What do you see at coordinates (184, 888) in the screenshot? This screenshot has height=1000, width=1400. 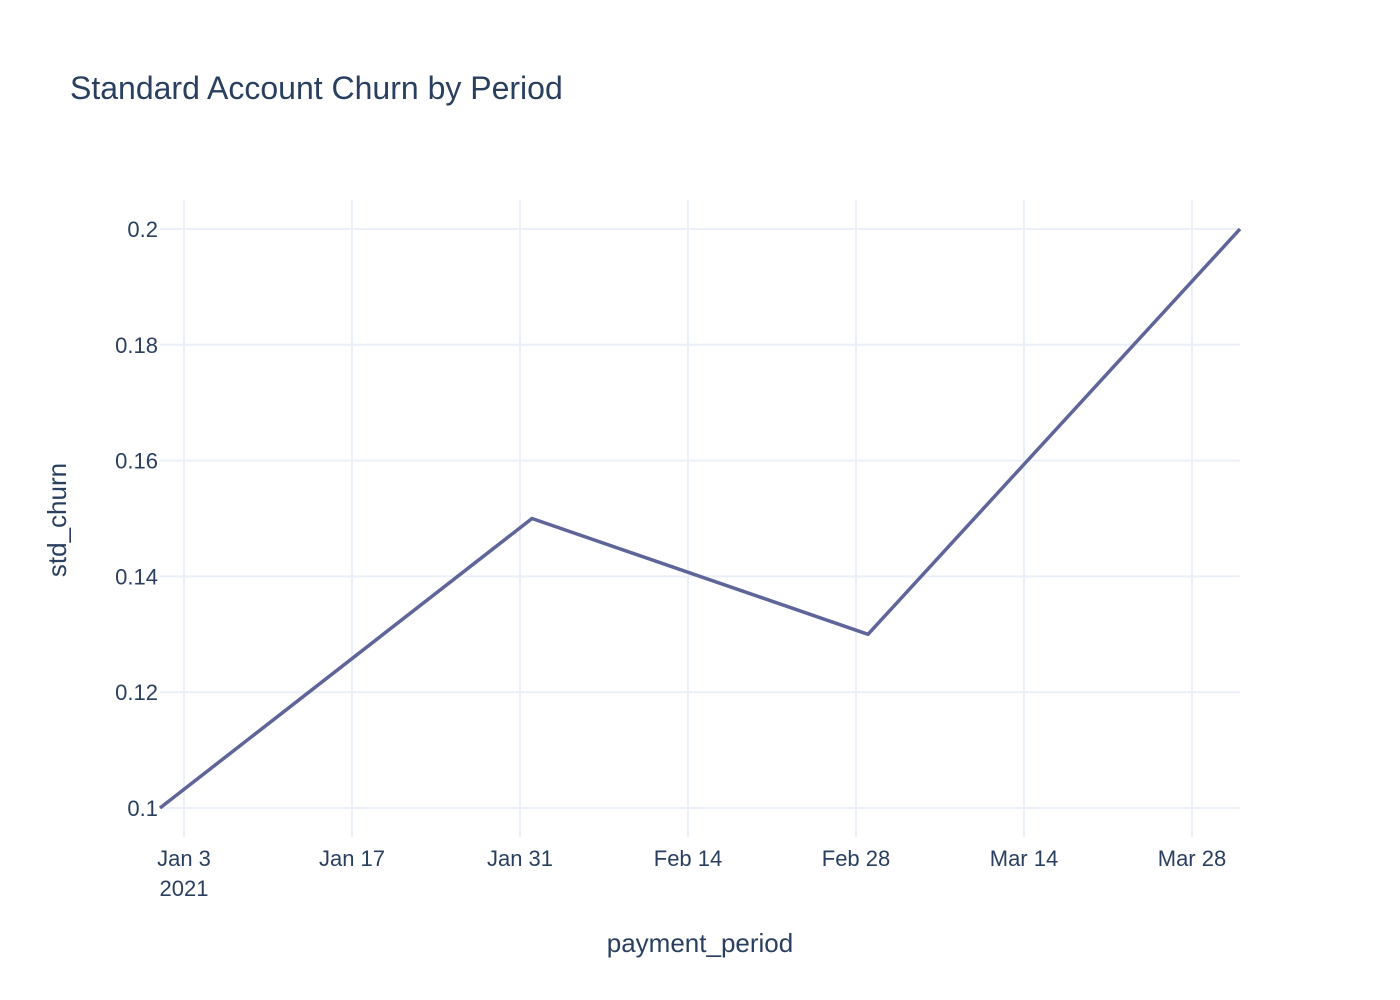 I see `x-tick-year-label: 2021` at bounding box center [184, 888].